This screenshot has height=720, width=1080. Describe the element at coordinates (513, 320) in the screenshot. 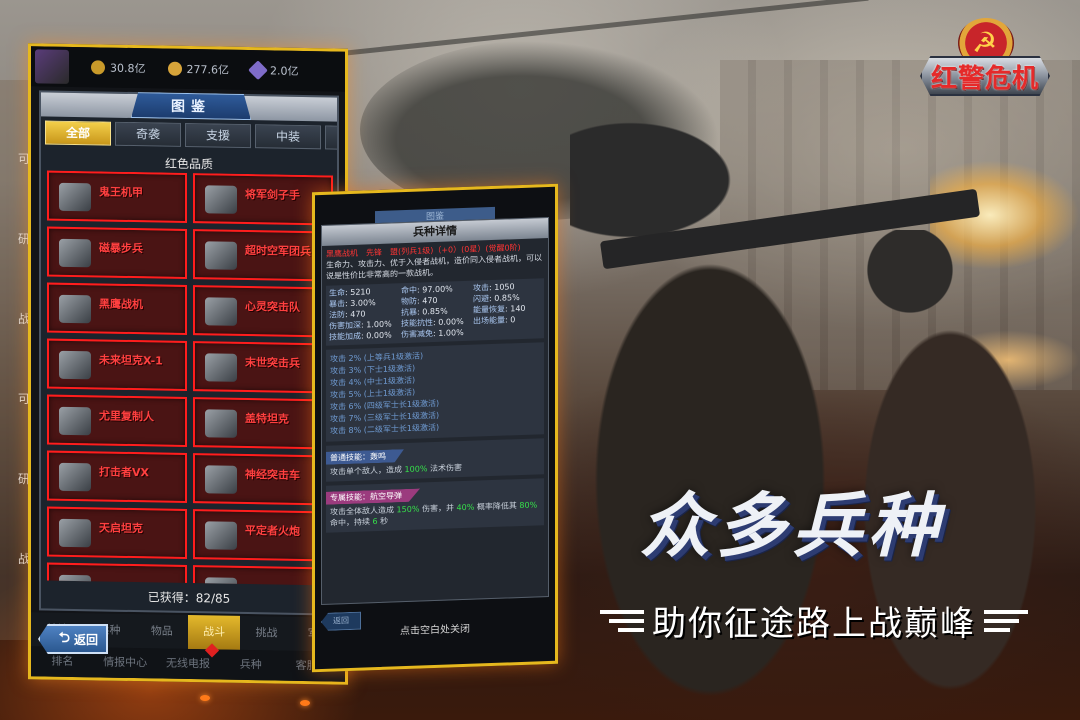

I see `stat-value: 0` at that location.